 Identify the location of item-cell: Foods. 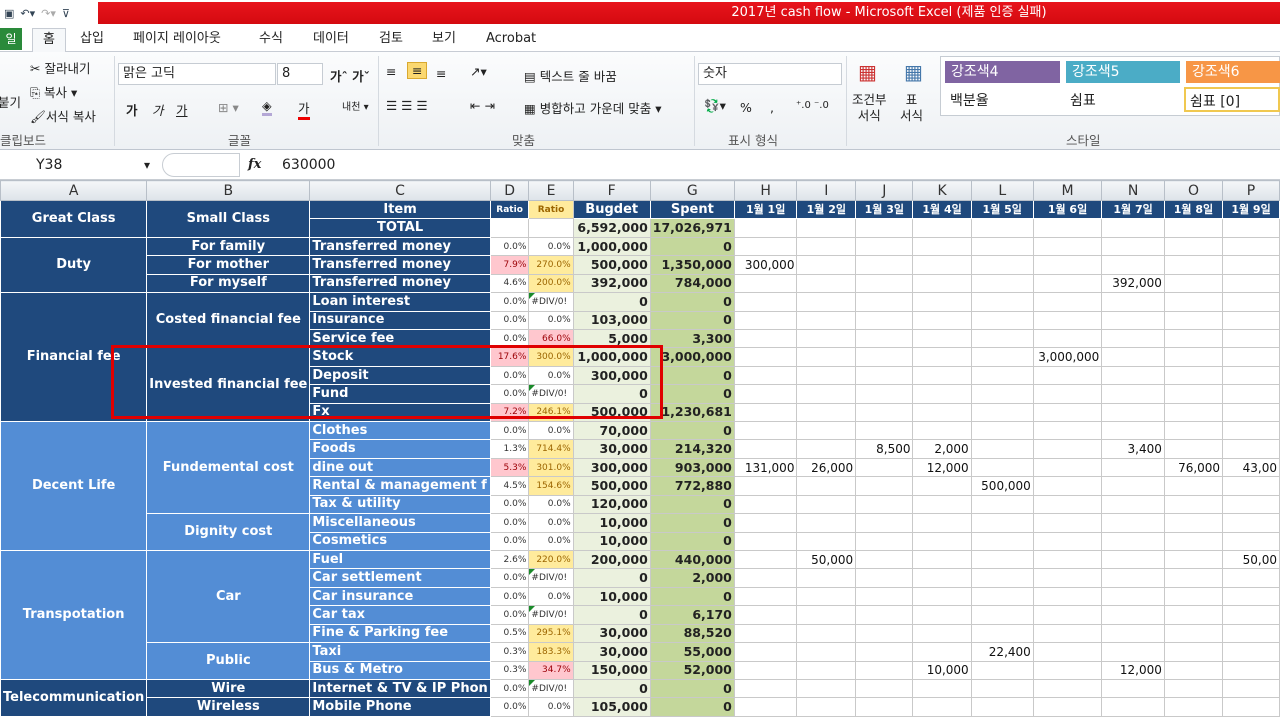
(400, 449).